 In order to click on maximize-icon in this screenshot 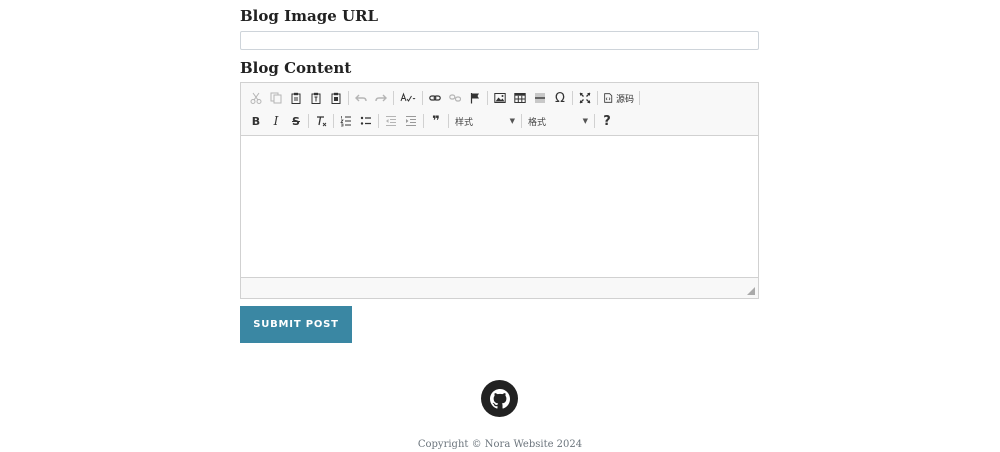, I will do `click(585, 98)`.